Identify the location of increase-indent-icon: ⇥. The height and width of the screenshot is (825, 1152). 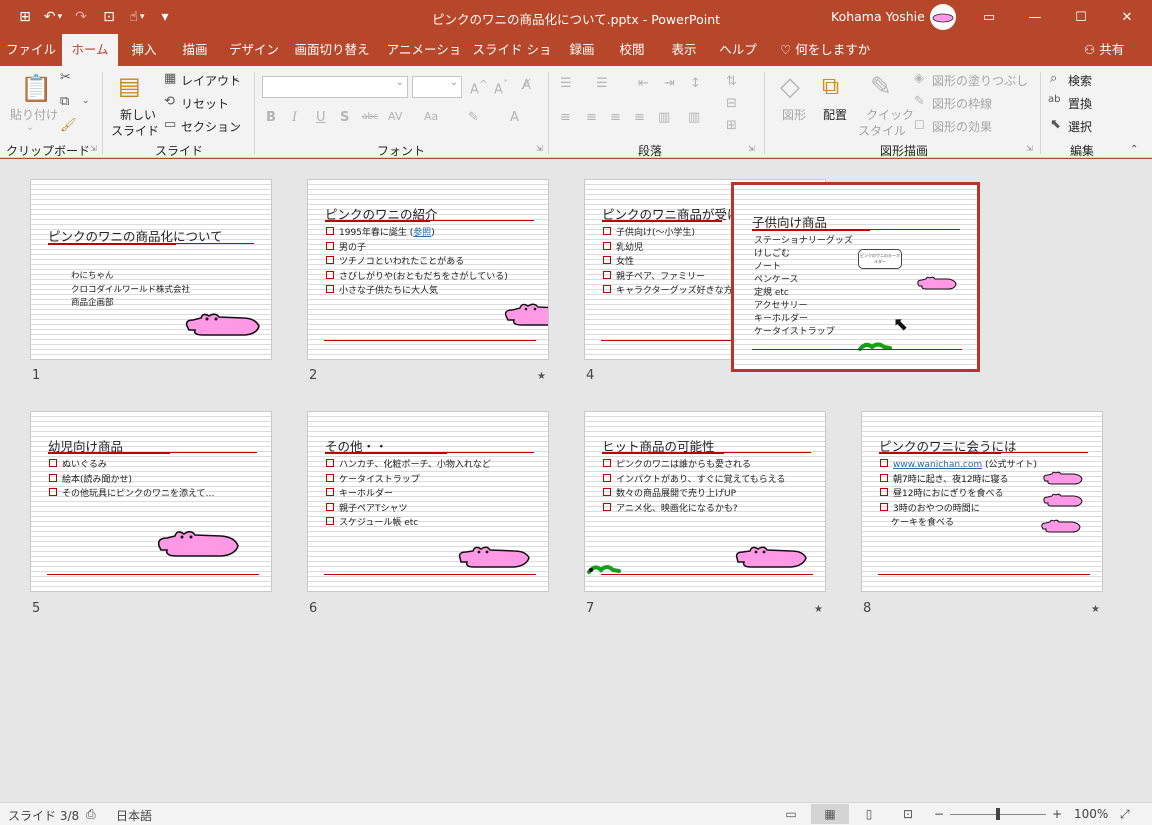
(669, 83).